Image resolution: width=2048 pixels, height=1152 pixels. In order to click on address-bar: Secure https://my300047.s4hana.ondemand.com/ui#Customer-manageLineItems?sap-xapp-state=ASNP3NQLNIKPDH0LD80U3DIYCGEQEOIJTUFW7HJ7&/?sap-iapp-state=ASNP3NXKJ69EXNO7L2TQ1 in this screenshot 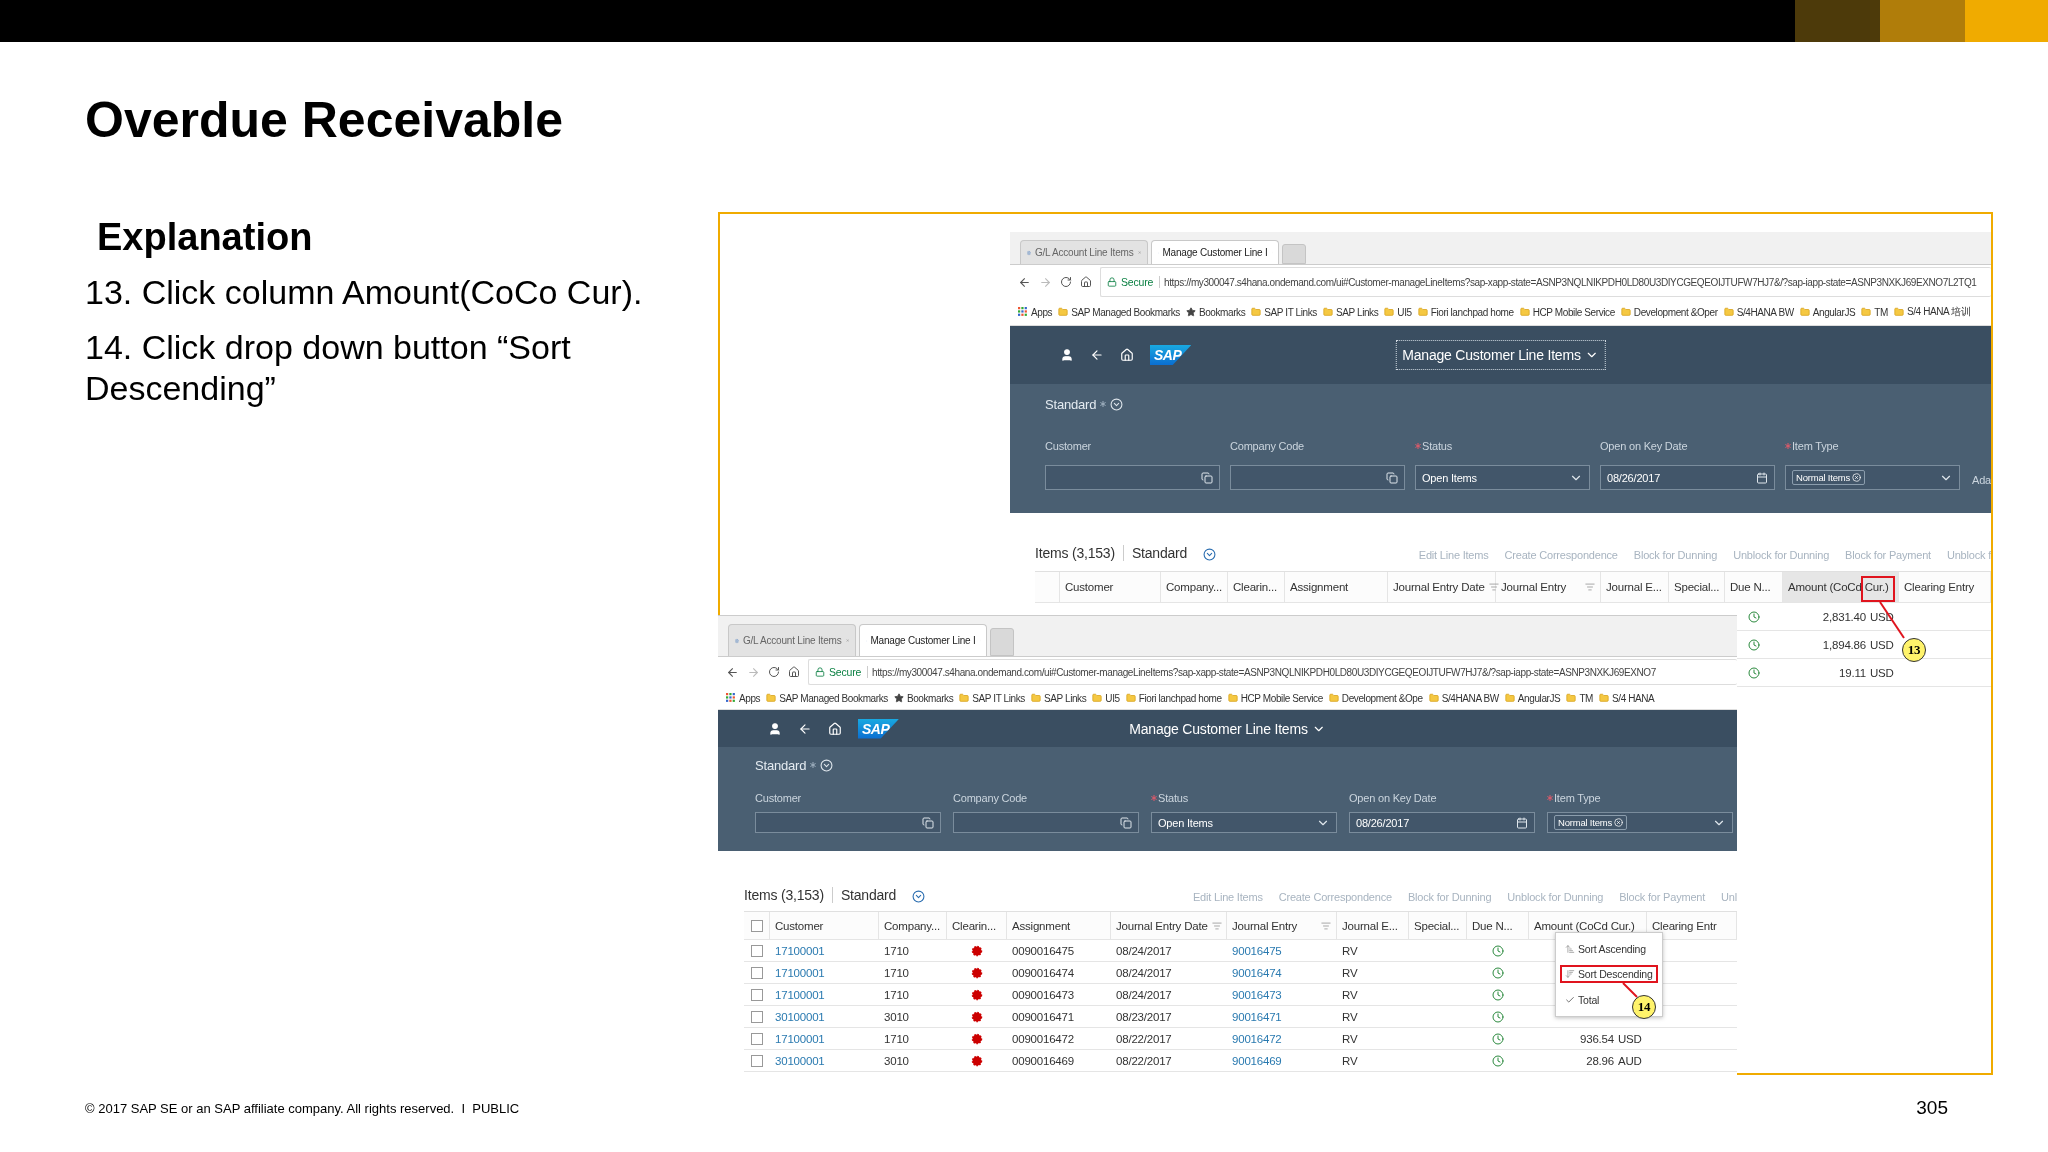, I will do `click(1545, 282)`.